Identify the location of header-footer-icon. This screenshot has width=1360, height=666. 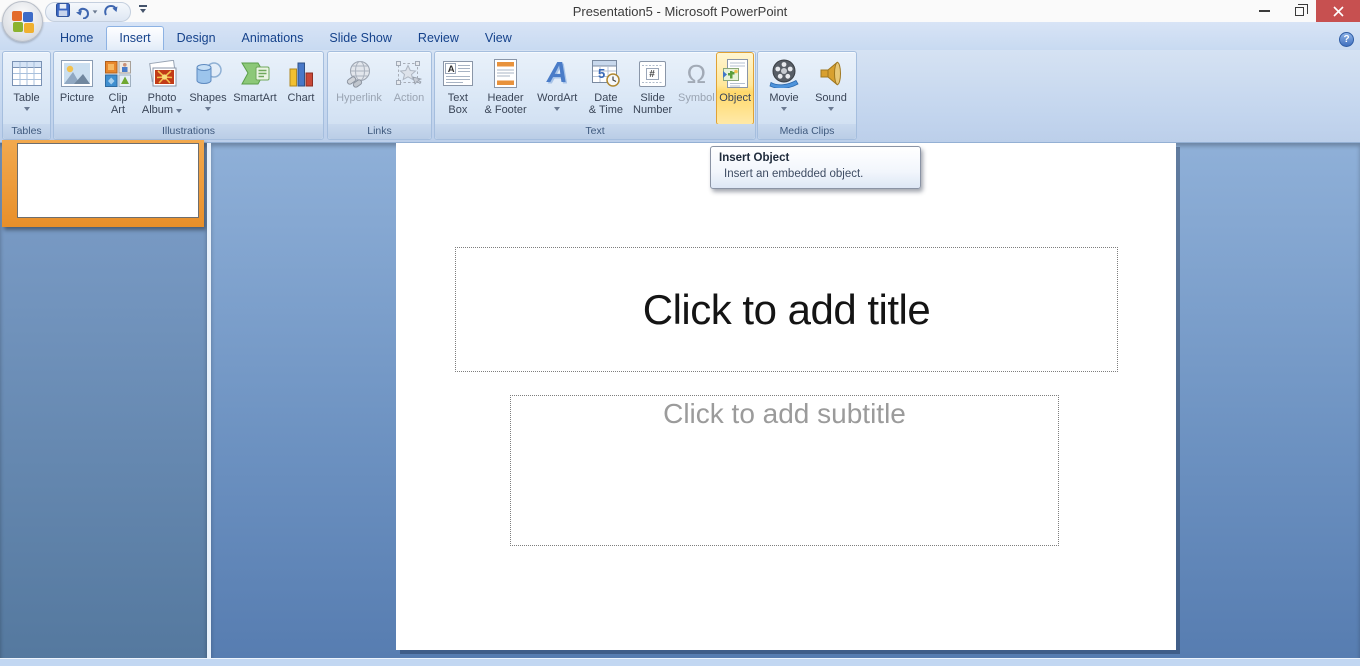
(506, 73).